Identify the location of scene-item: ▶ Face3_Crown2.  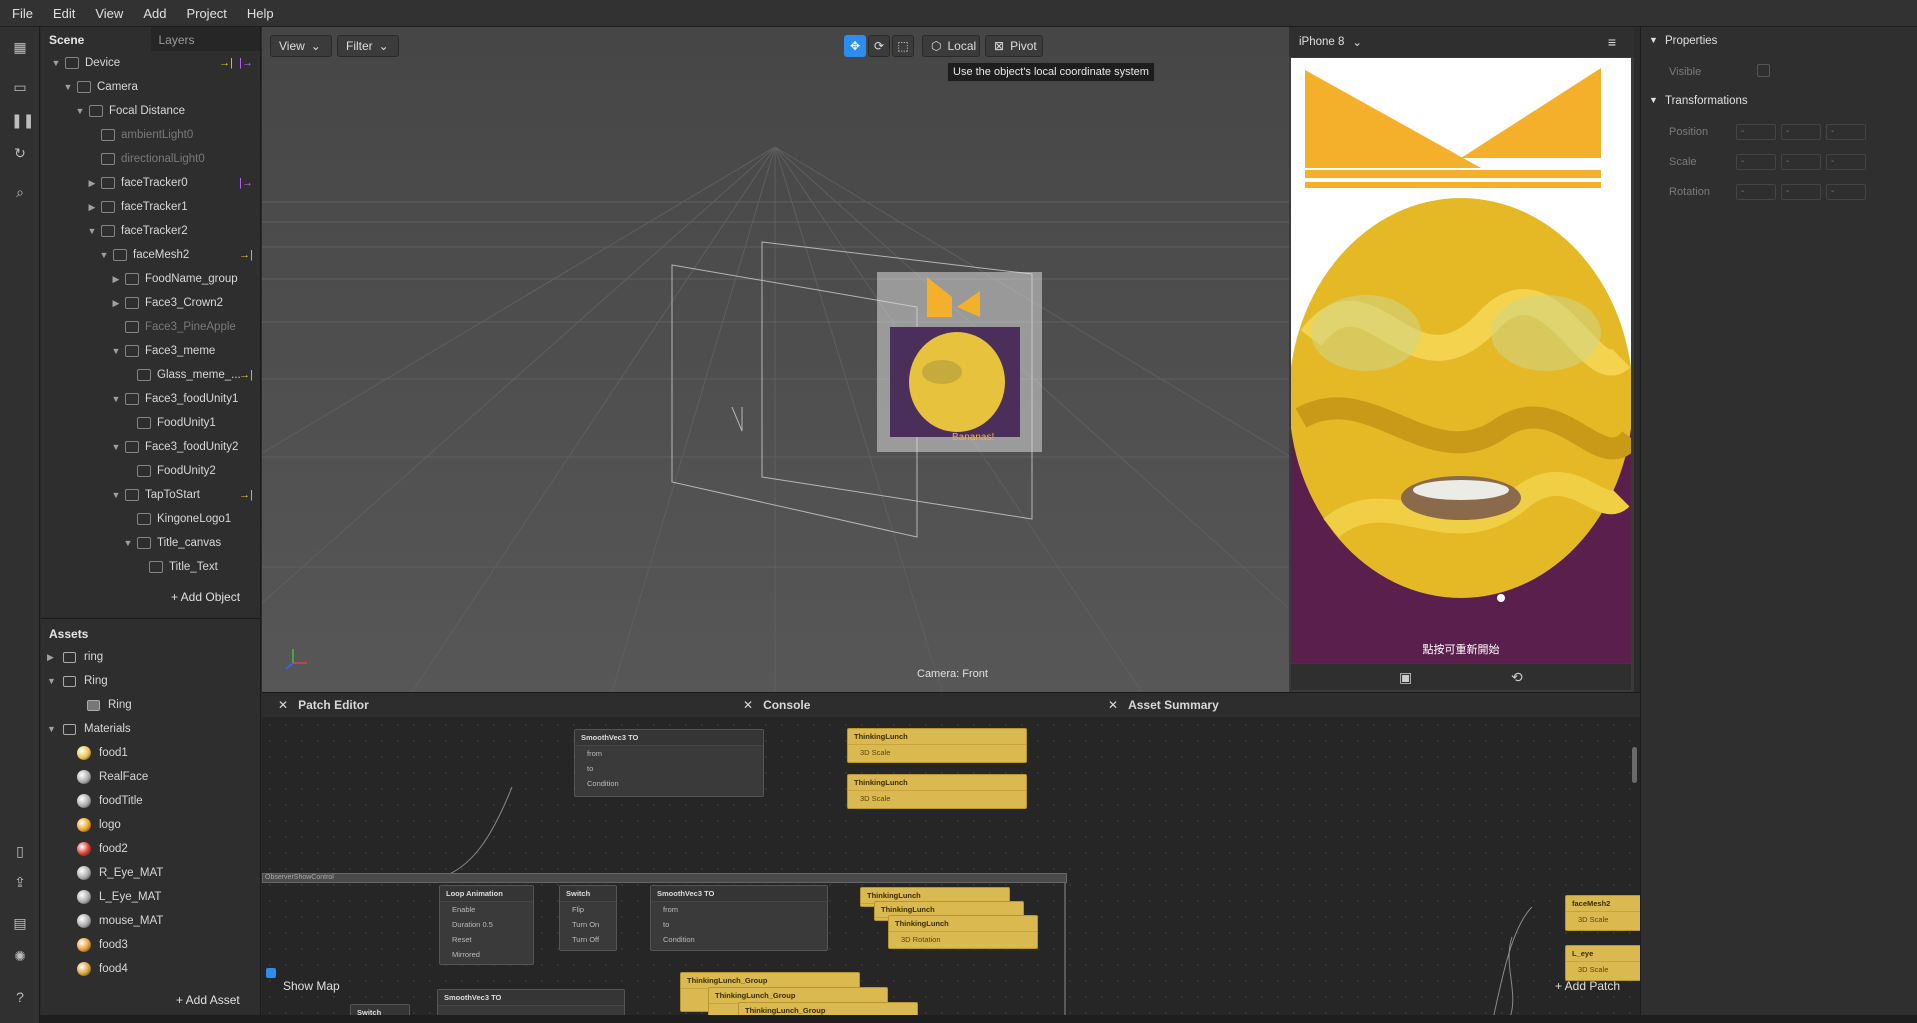
(151, 303).